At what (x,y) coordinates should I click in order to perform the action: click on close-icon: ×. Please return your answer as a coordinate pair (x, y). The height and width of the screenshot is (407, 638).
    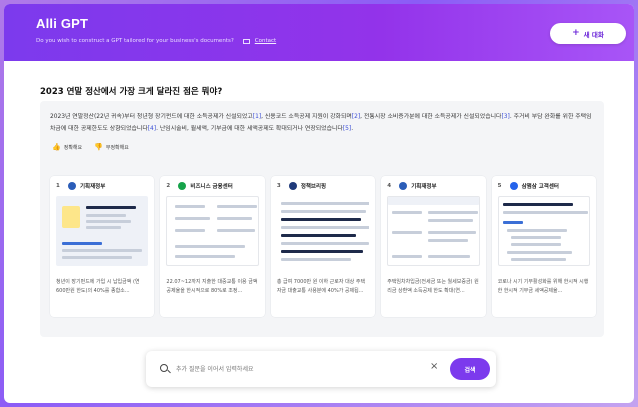
    Looking at the image, I should click on (434, 367).